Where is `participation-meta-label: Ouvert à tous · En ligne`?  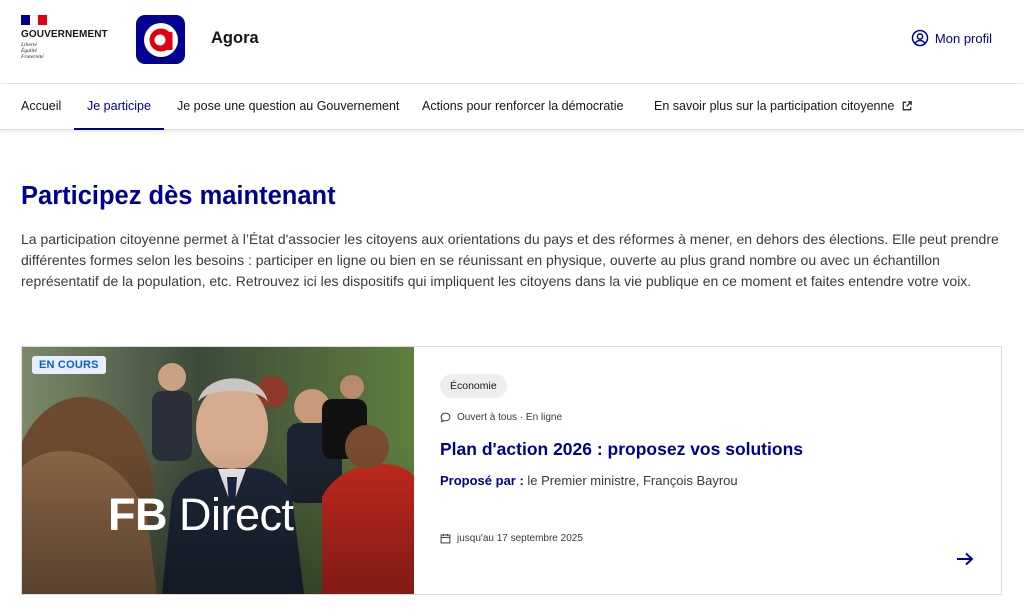
participation-meta-label: Ouvert à tous · En ligne is located at coordinates (510, 417).